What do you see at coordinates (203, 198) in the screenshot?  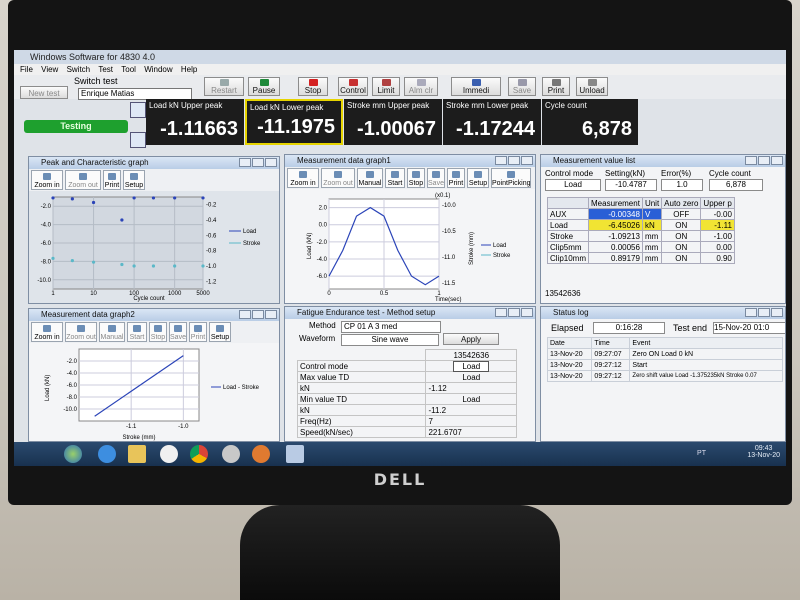 I see `data-point-load` at bounding box center [203, 198].